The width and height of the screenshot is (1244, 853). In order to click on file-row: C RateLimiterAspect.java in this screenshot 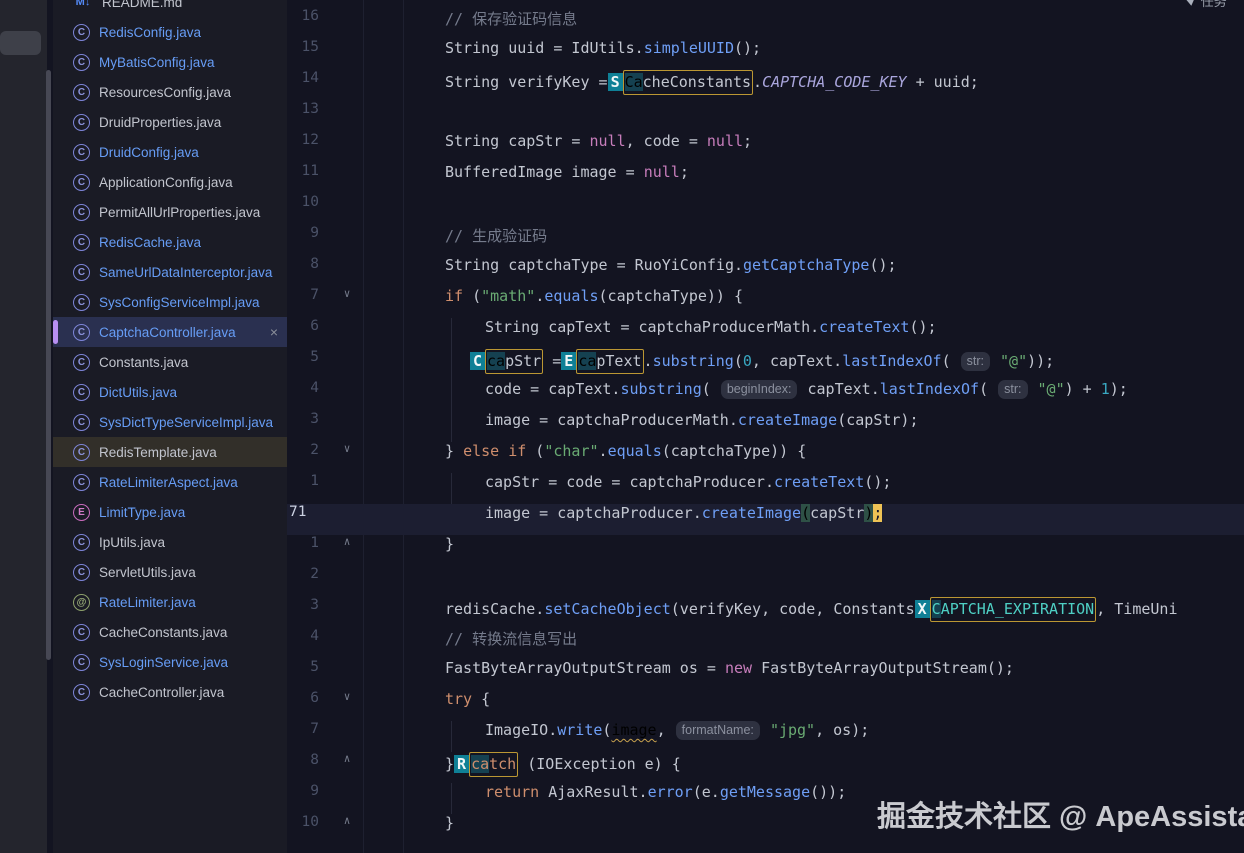, I will do `click(170, 482)`.